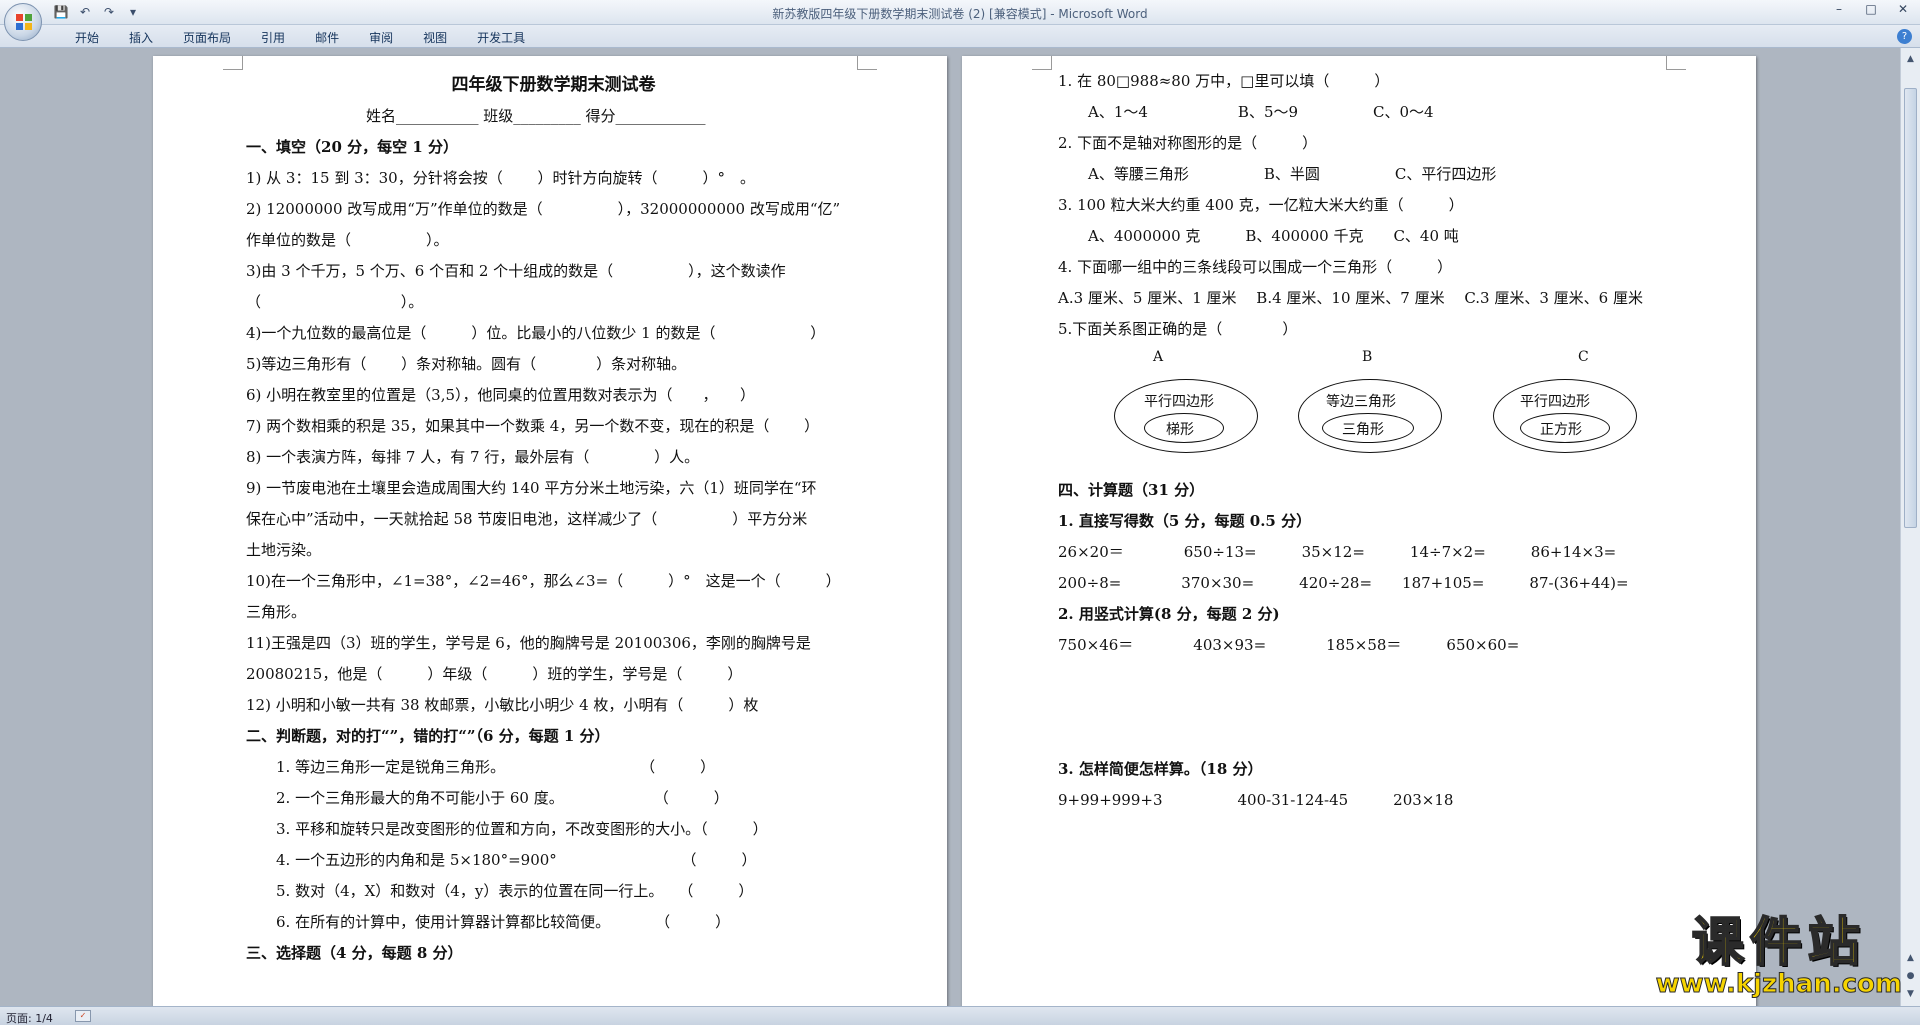 The image size is (1920, 1025). Describe the element at coordinates (494, 674) in the screenshot. I see `document-line: 20080215，他是（ ）年级（ ）班的学生，学号是（ ）` at that location.